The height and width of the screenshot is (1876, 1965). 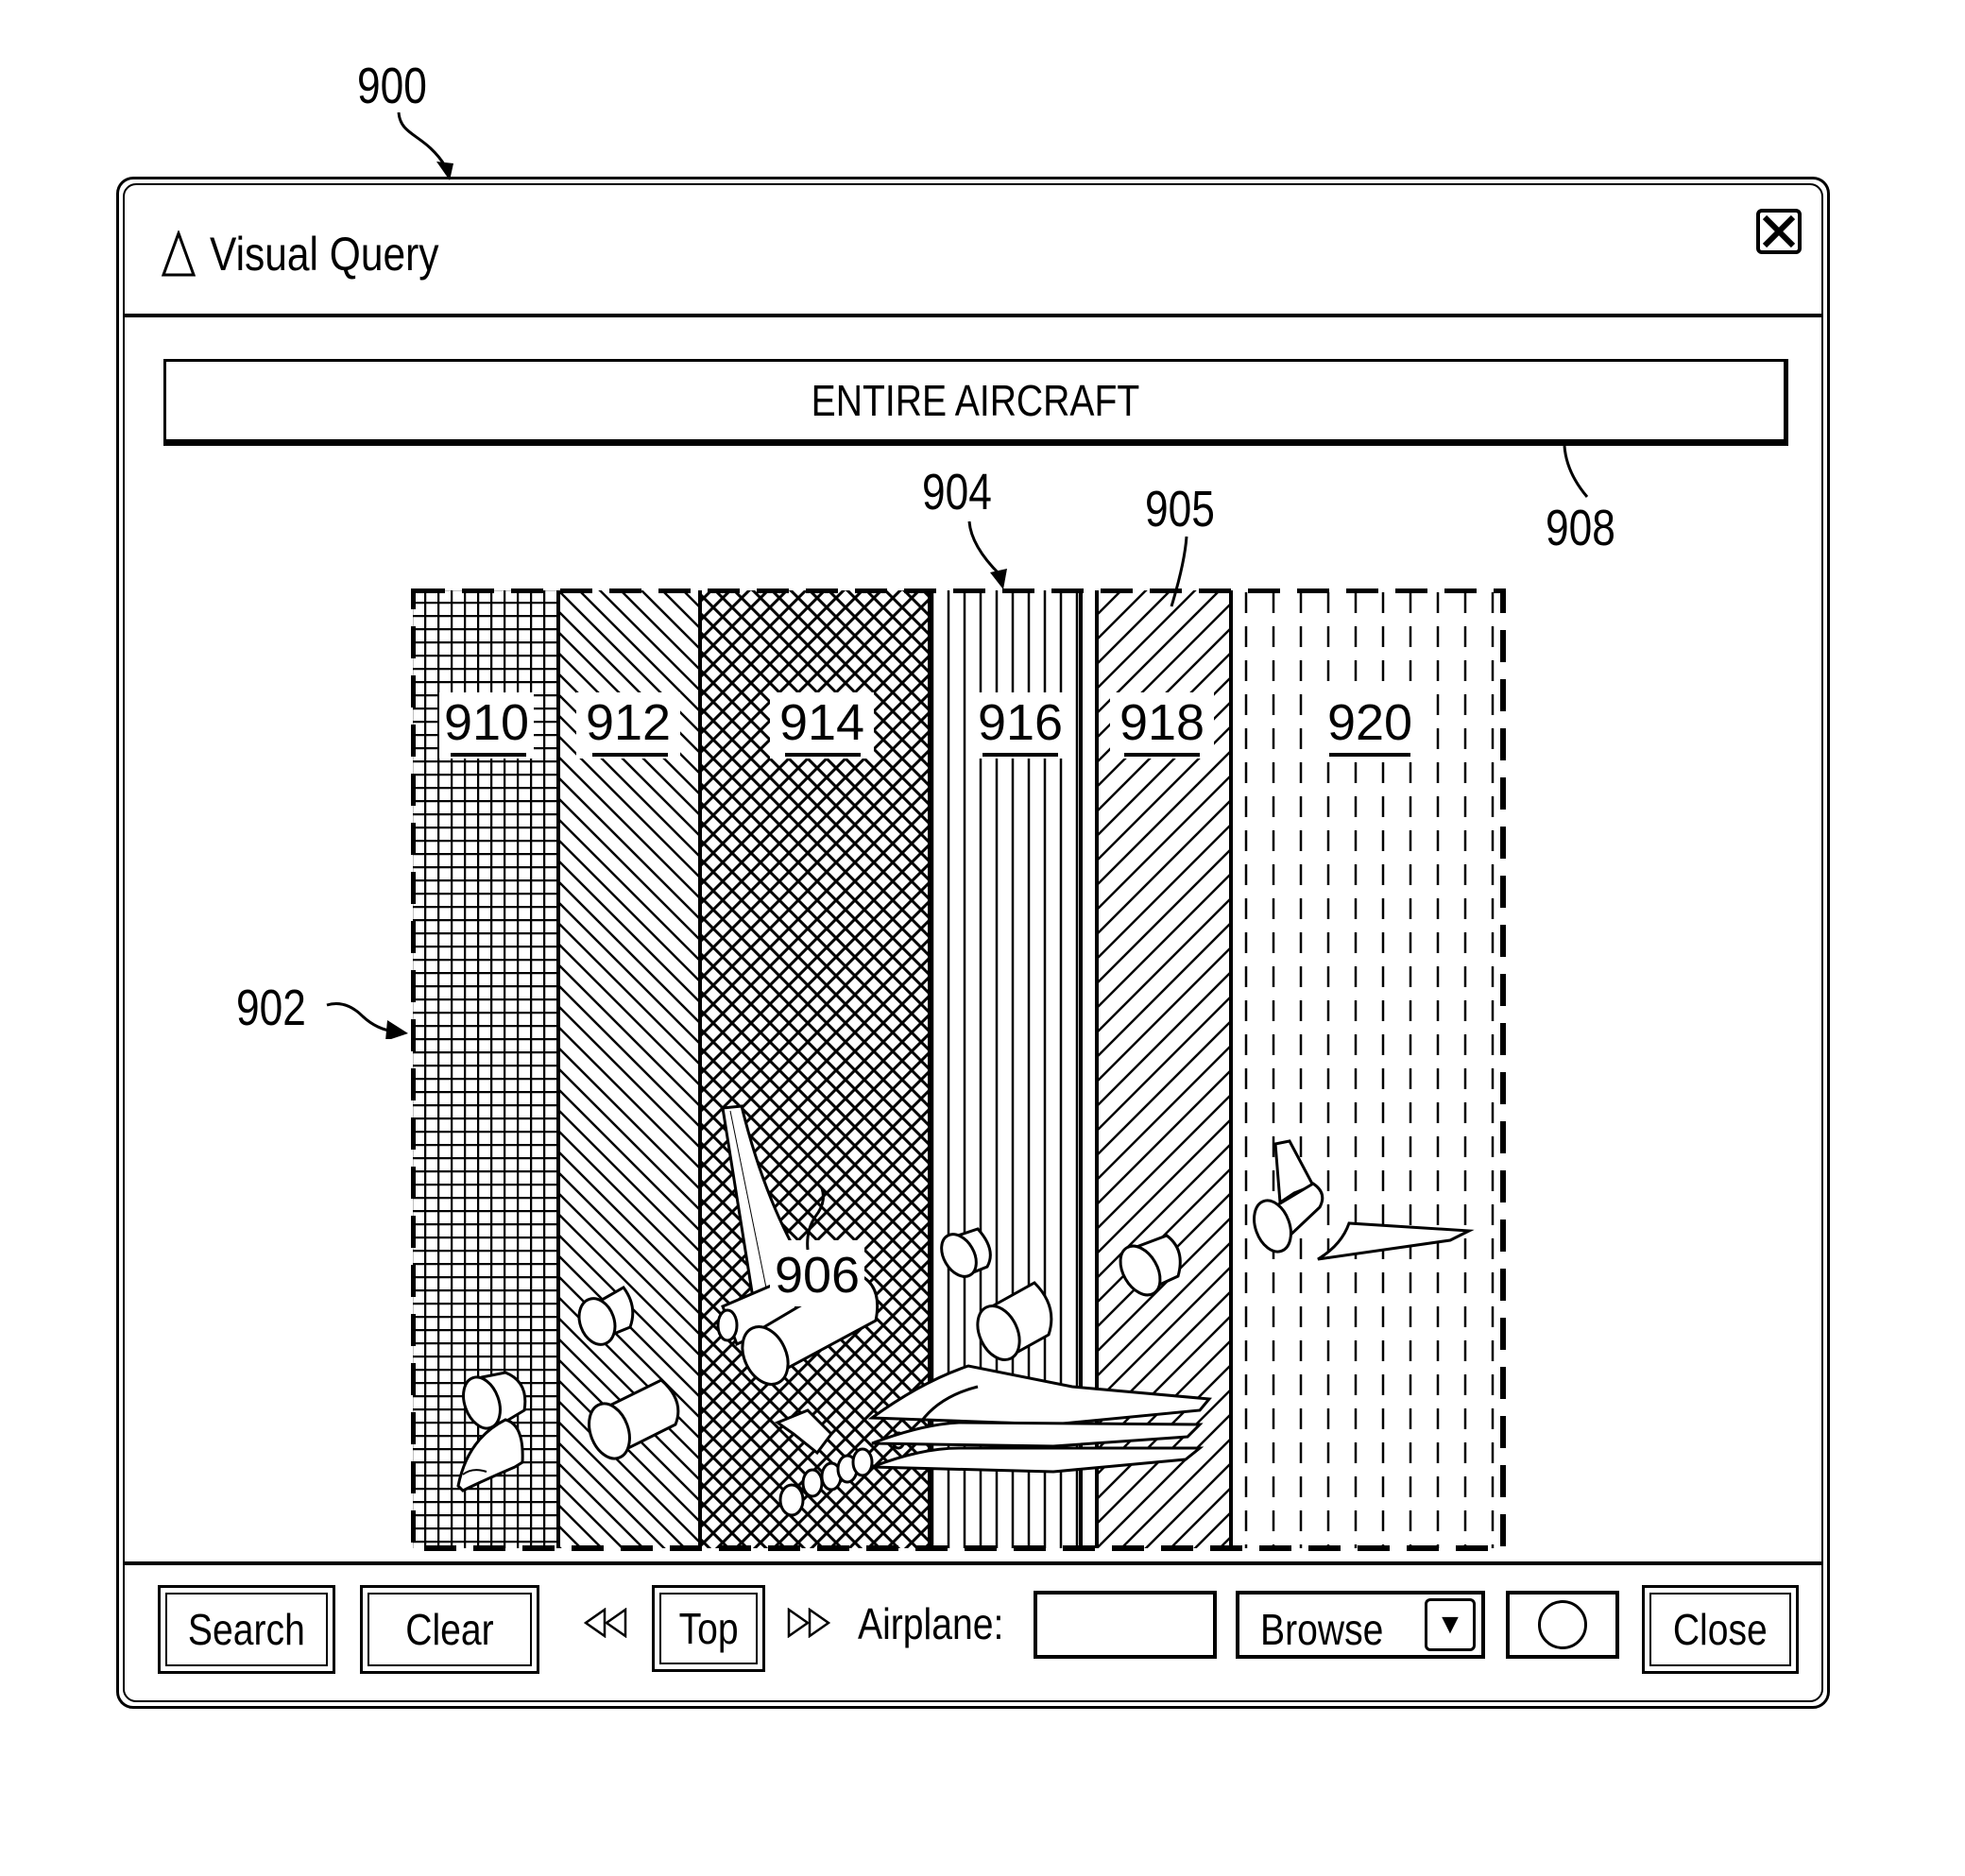 I want to click on ref-906: 906, so click(x=817, y=1275).